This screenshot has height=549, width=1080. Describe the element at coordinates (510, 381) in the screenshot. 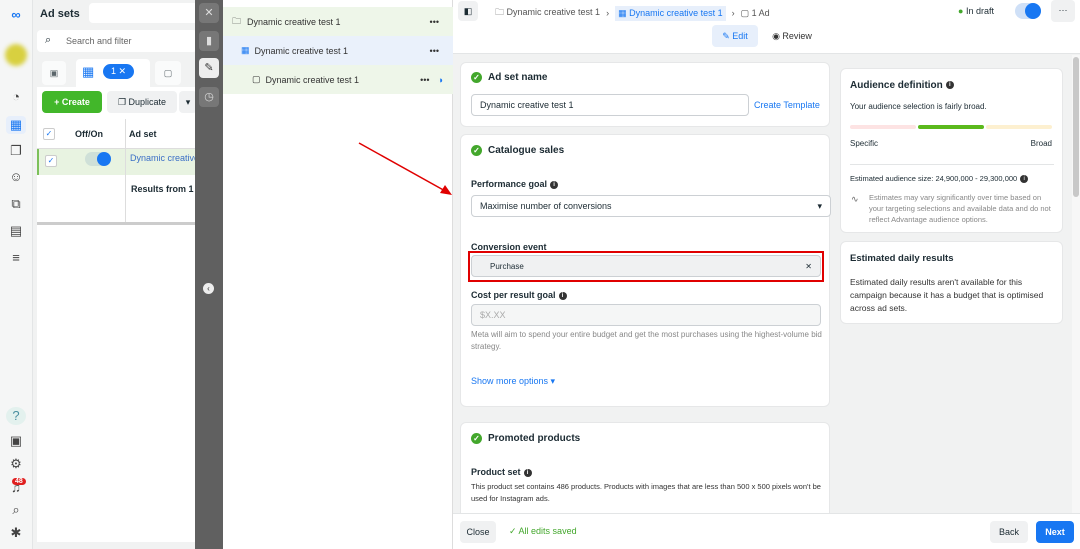

I see `link-label: Show more options` at that location.